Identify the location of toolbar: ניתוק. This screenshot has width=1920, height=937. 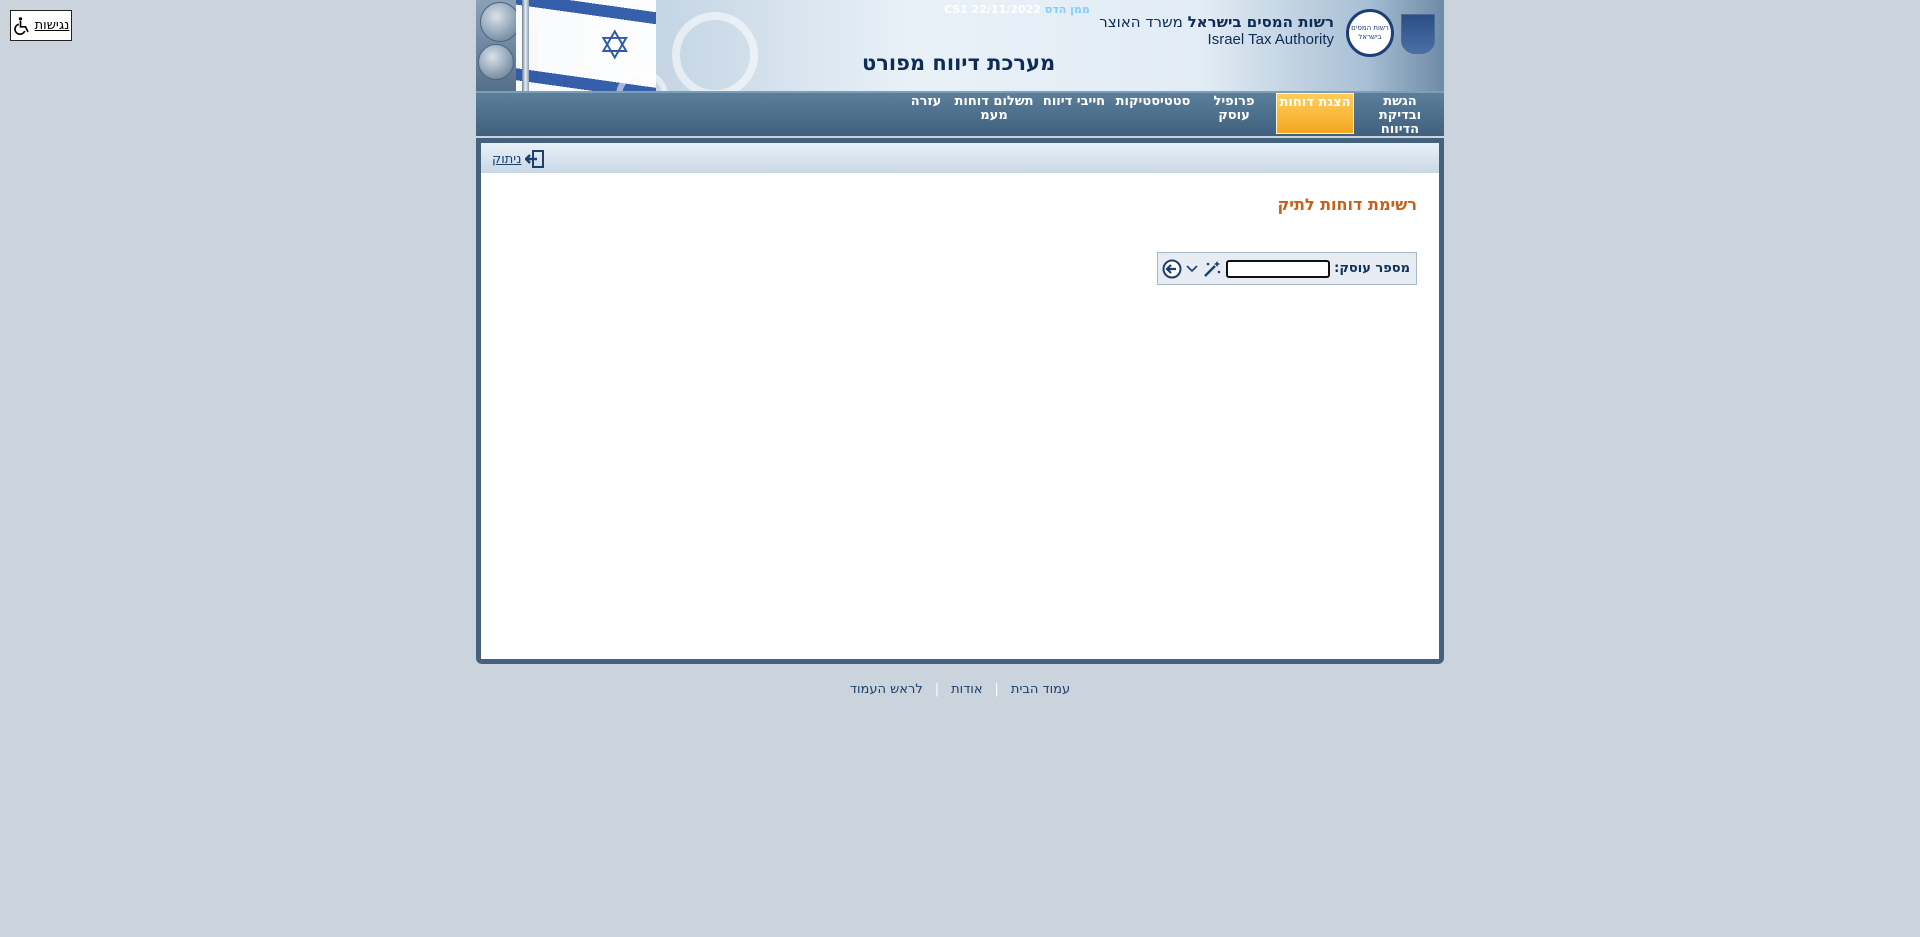
(960, 158).